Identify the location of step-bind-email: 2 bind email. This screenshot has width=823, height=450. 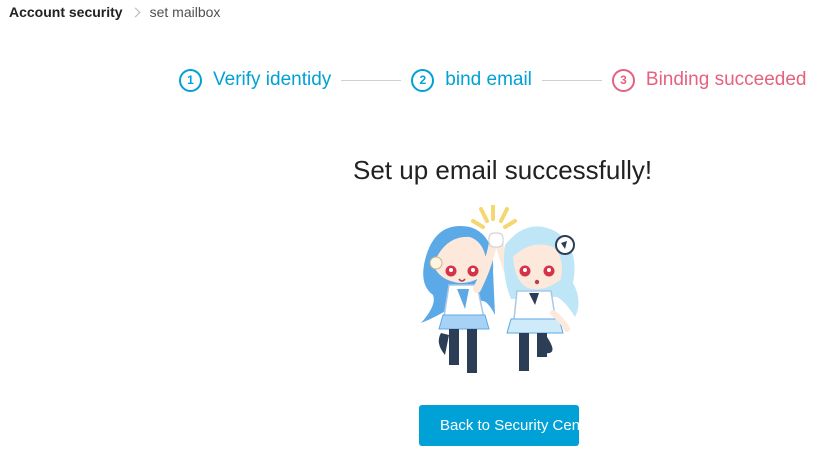
(471, 80).